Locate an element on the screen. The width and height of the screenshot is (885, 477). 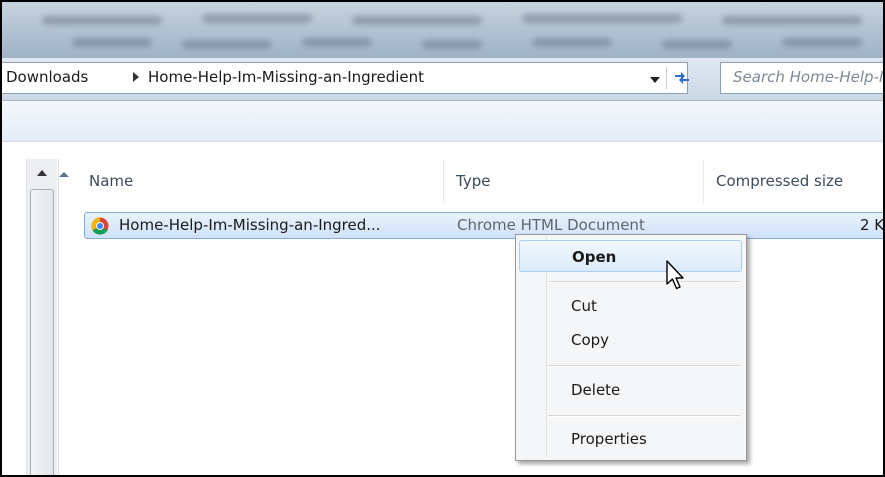
breadcrumb-separator-icon is located at coordinates (136, 77).